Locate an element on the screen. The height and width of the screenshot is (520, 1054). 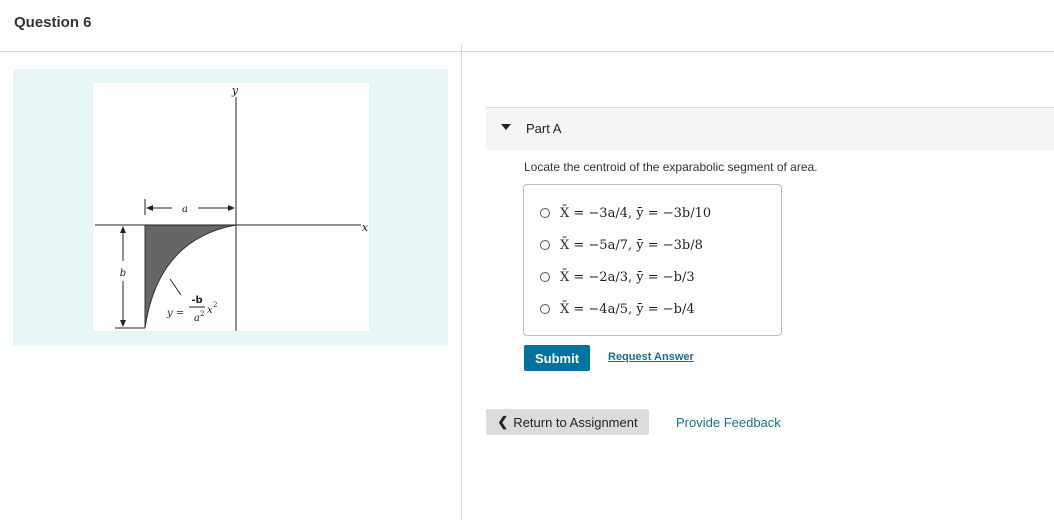
choice-3: X̄ = −2a/3, ȳ = −b/3 is located at coordinates (617, 277).